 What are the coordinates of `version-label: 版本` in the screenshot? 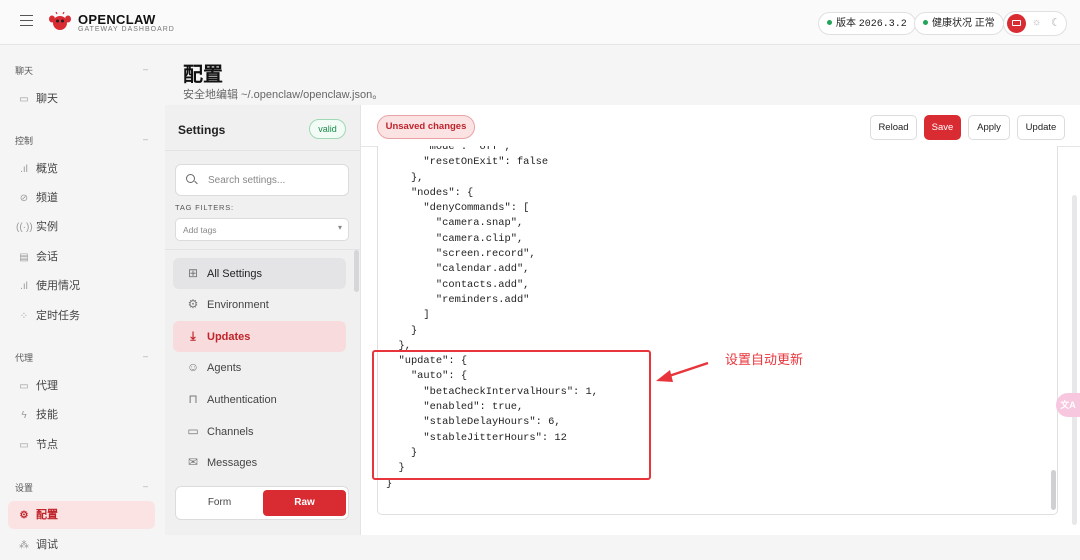 It's located at (846, 23).